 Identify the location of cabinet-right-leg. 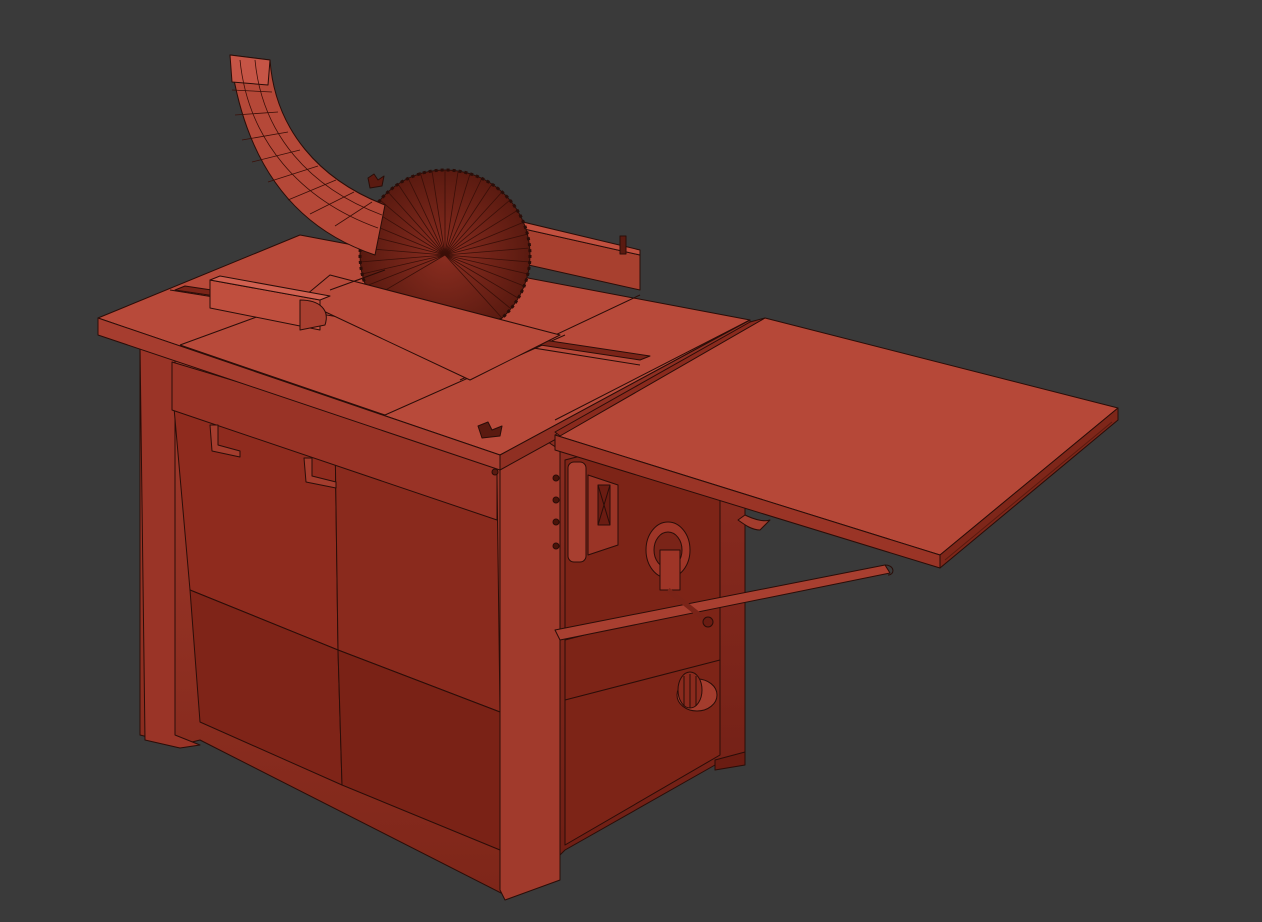
(530, 670).